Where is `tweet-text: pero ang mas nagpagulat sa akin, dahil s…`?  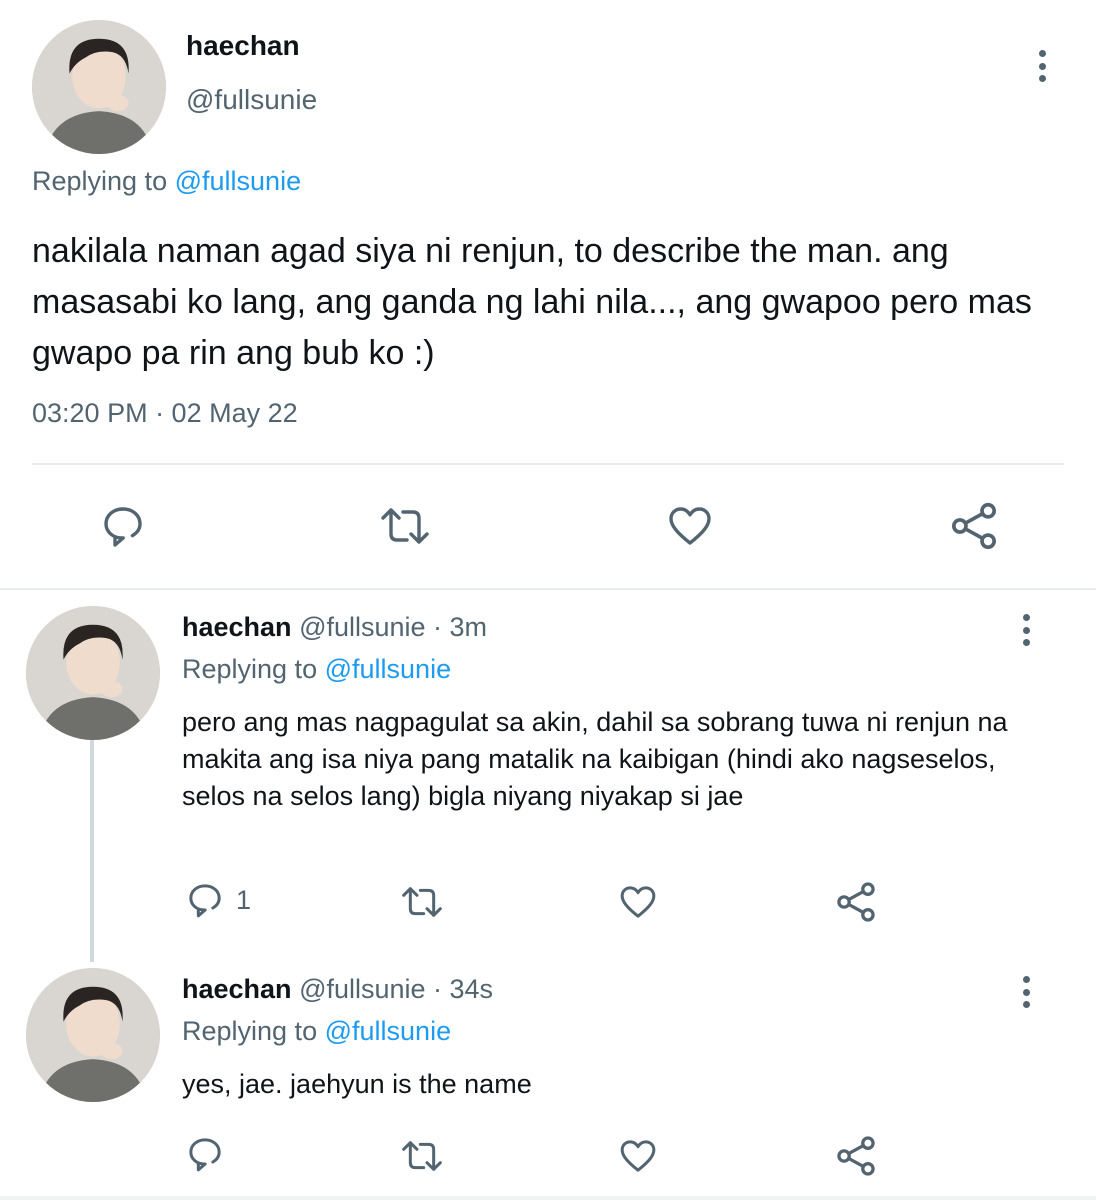
tweet-text: pero ang mas nagpagulat sa akin, dahil s… is located at coordinates (595, 759).